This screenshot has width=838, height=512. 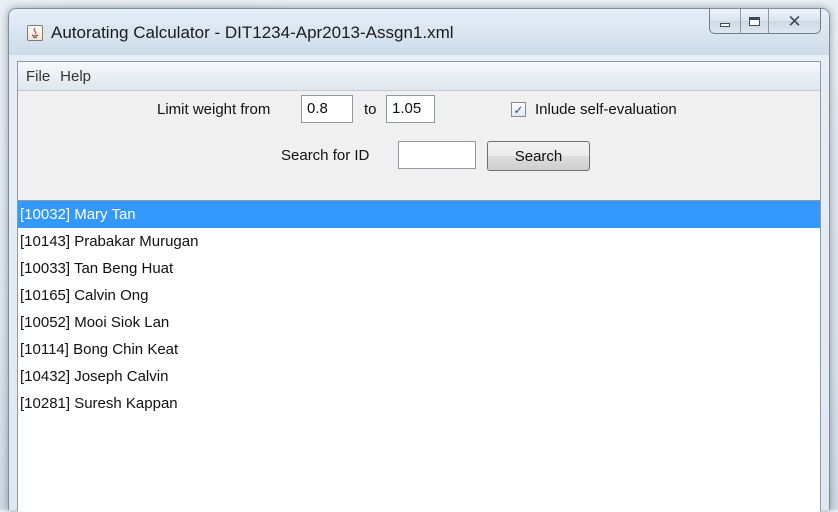 I want to click on checkmark-icon: ✓, so click(x=518, y=109).